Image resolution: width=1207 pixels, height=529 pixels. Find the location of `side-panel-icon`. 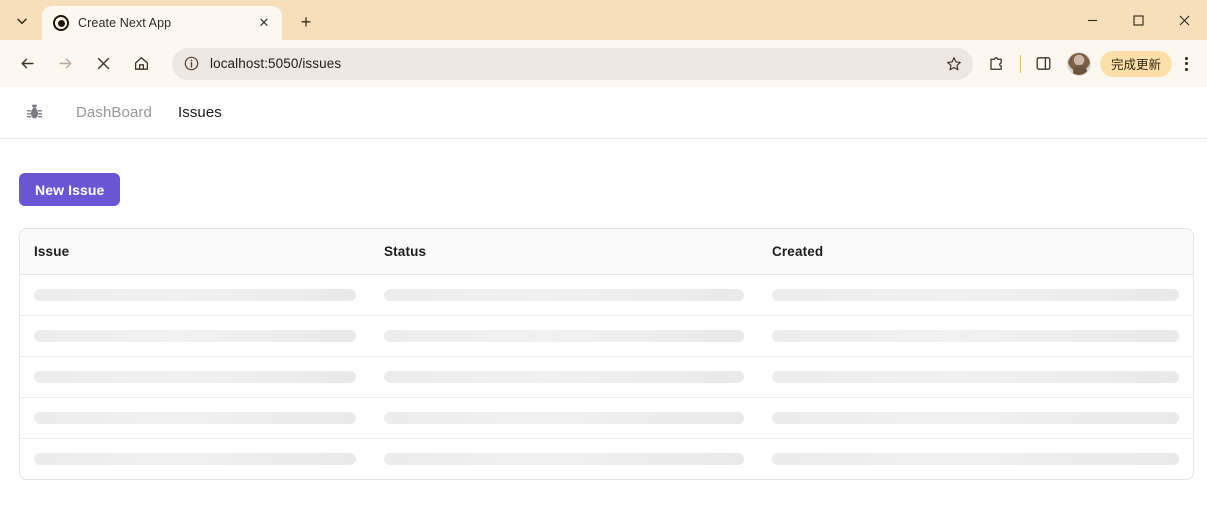

side-panel-icon is located at coordinates (1044, 63).